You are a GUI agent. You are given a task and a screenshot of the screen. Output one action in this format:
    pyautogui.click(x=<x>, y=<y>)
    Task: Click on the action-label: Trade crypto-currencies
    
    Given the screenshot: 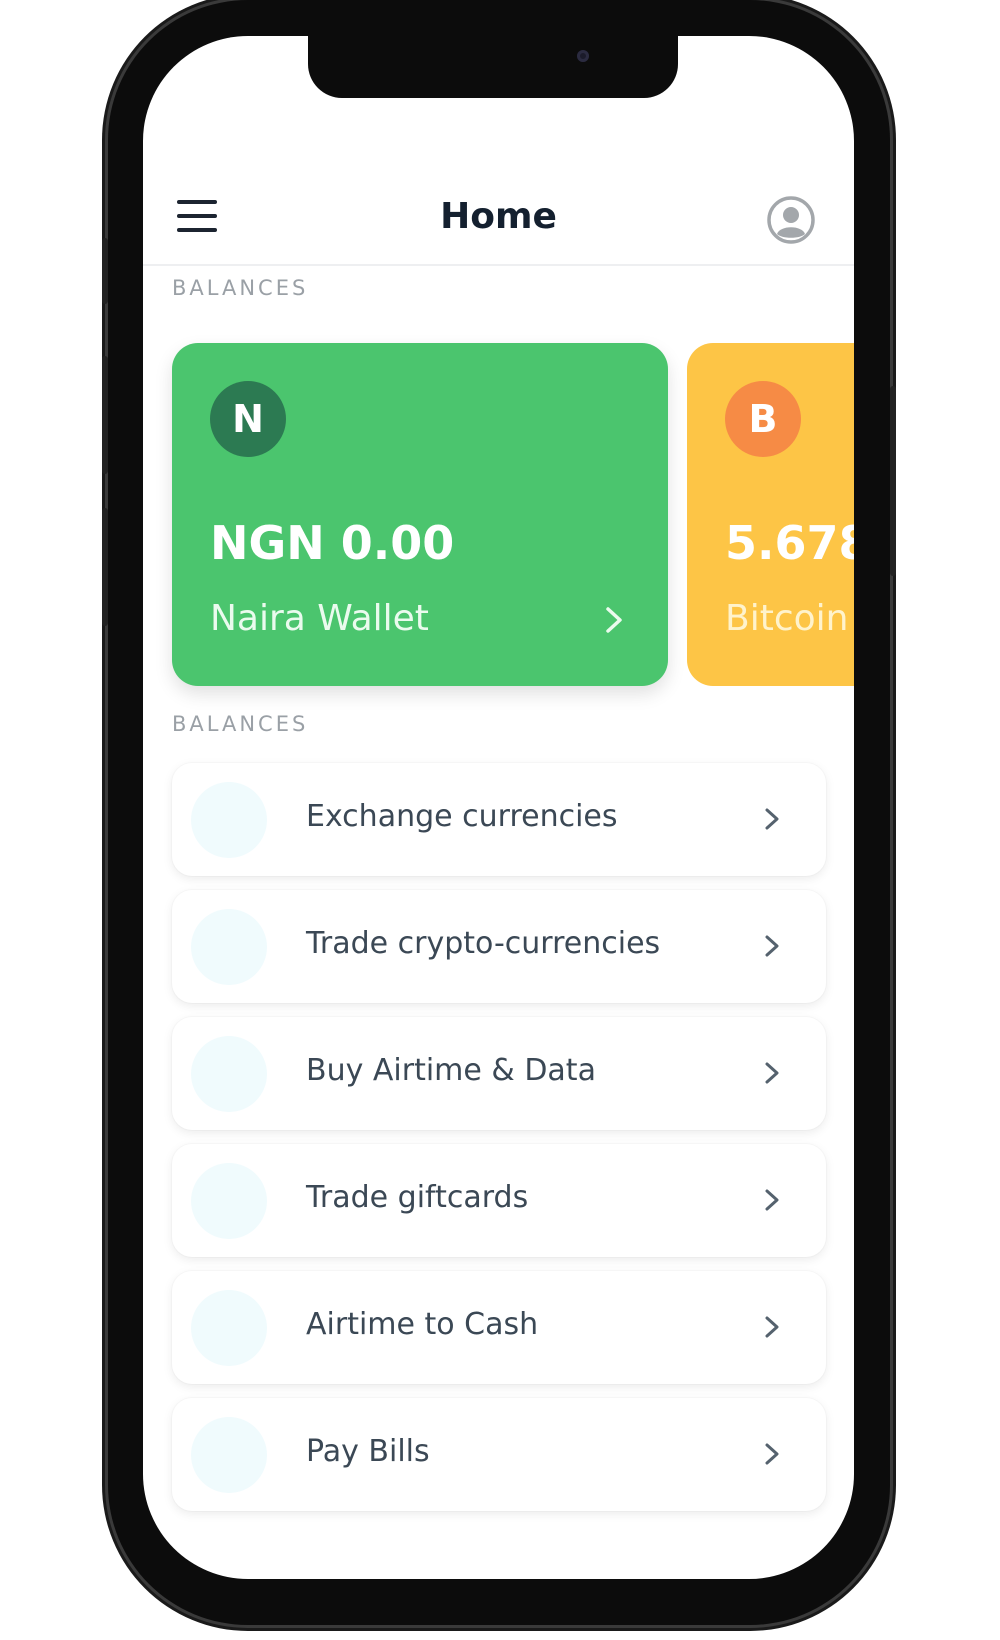 What is the action you would take?
    pyautogui.click(x=483, y=943)
    